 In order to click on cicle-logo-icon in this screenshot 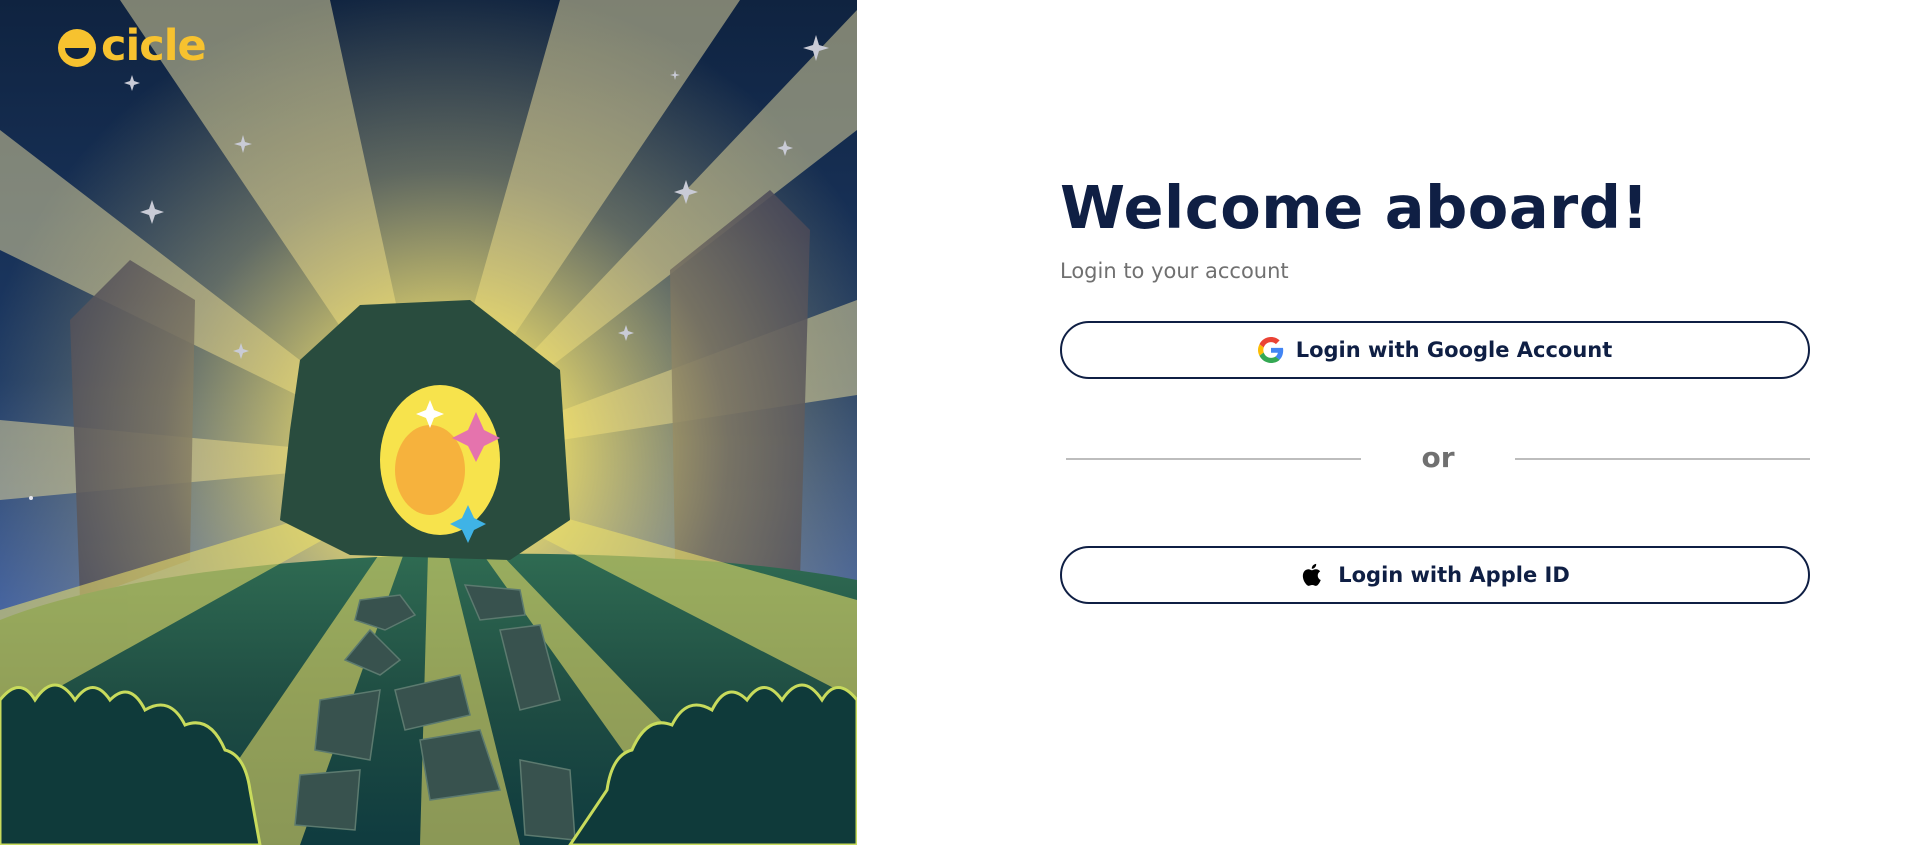, I will do `click(77, 48)`.